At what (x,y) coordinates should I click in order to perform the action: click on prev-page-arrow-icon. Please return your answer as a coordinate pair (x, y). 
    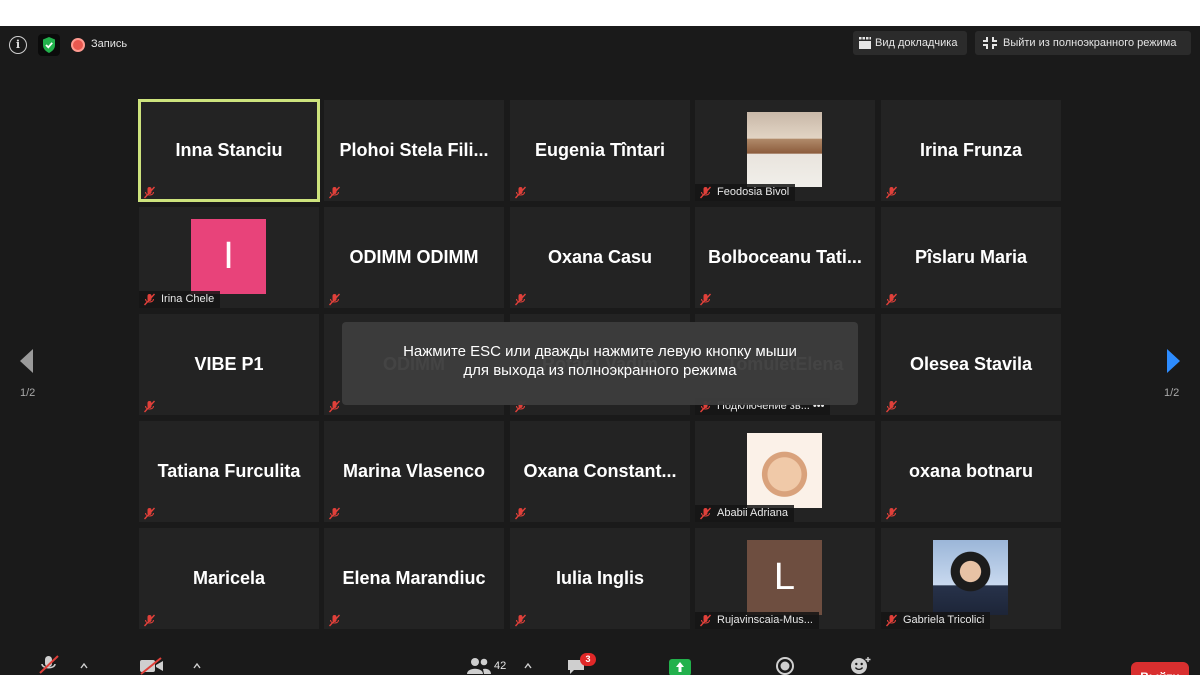
    Looking at the image, I should click on (26, 361).